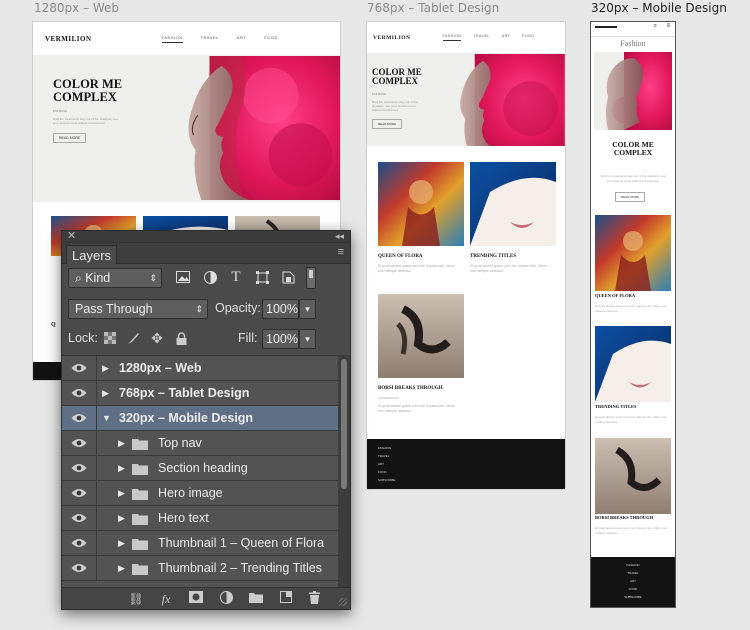  I want to click on new-group-icon, so click(256, 599).